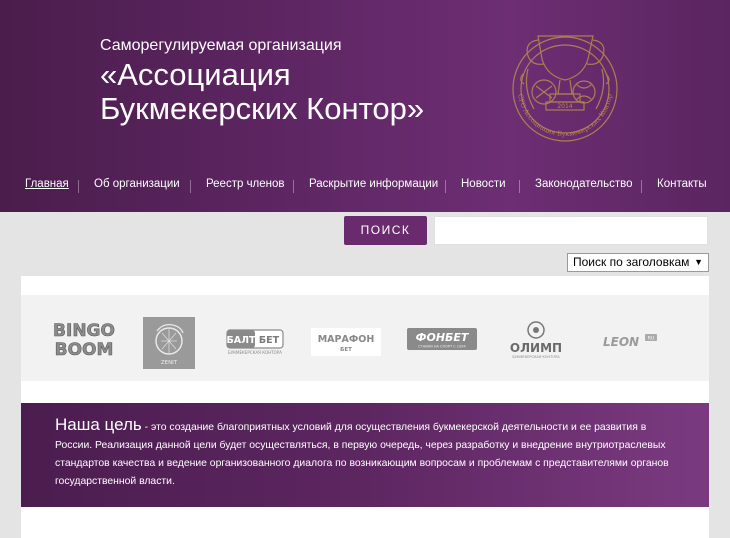 The height and width of the screenshot is (538, 730). I want to click on zenit-logo-icon: ZENIT, so click(169, 345).